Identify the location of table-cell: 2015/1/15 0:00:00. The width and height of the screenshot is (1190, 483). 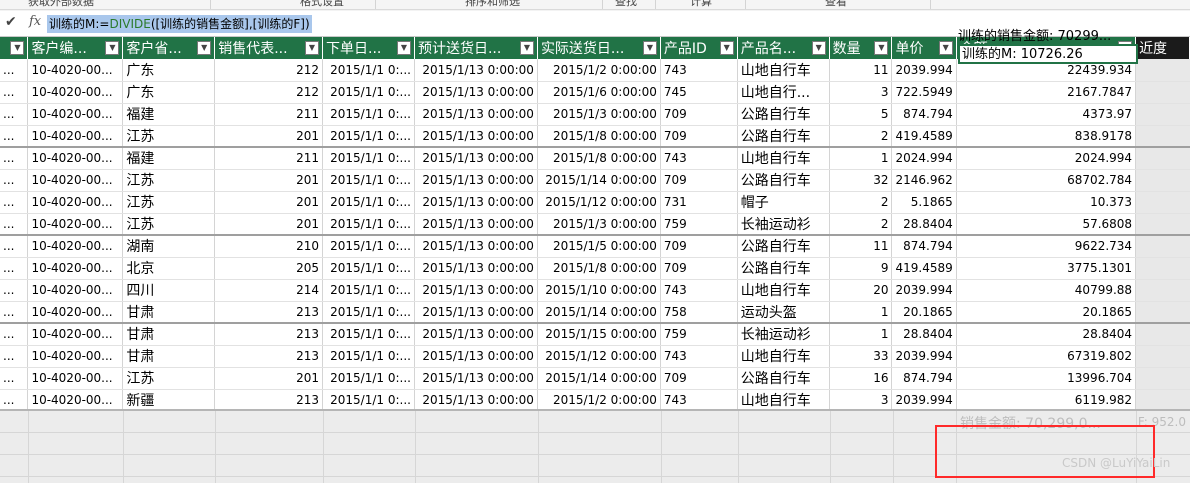
(599, 334).